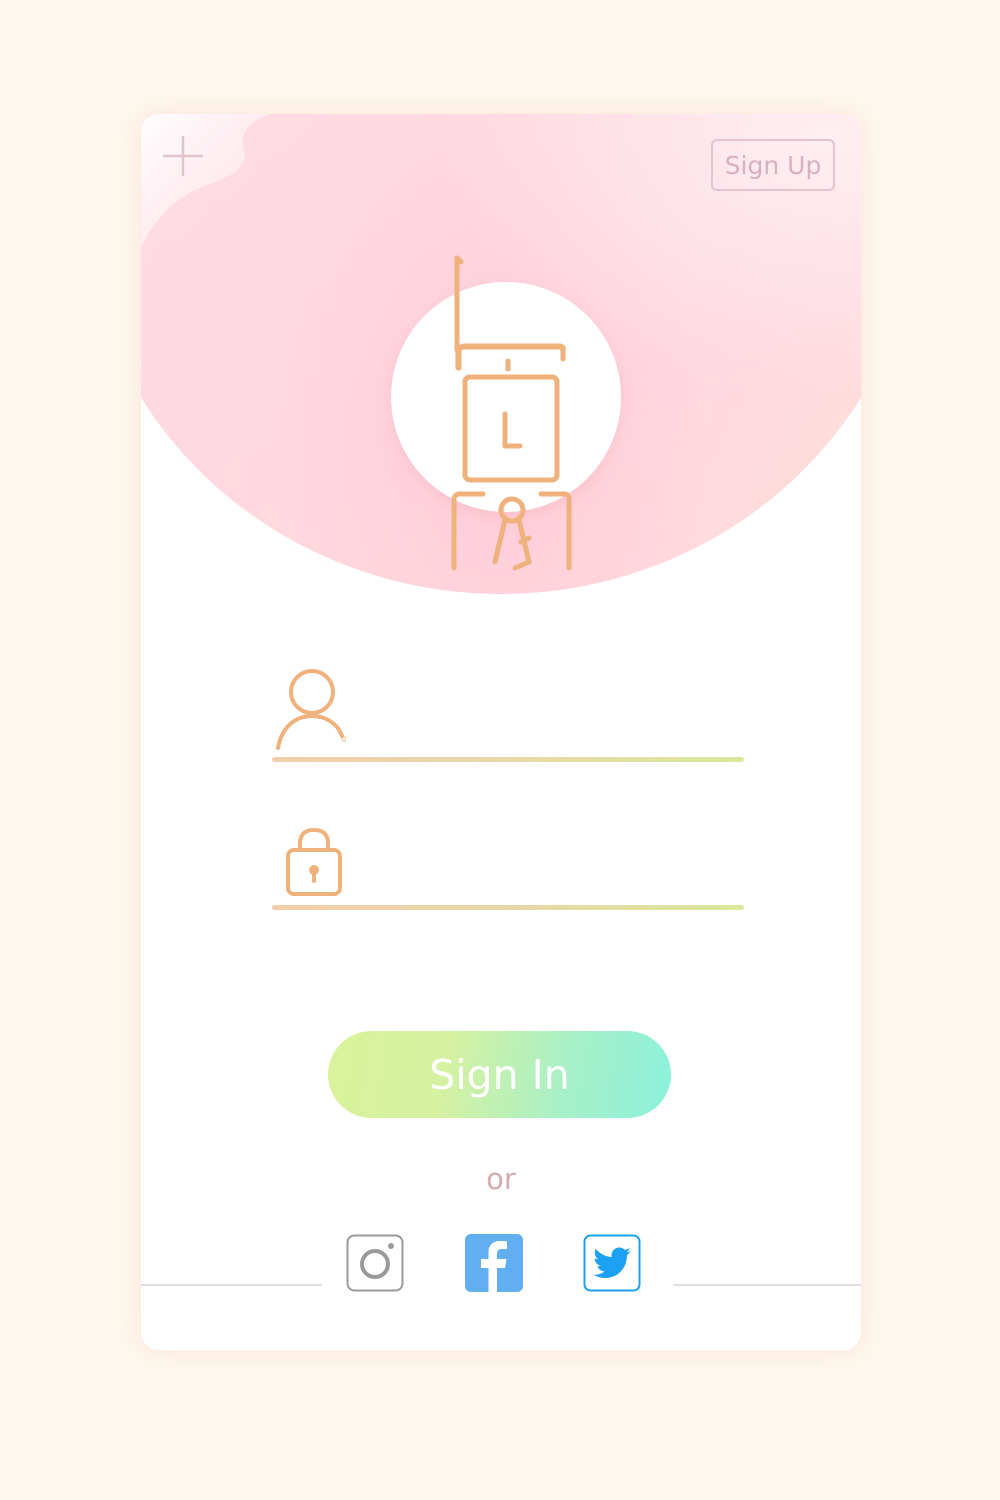 This screenshot has width=1000, height=1500. I want to click on username-underline, so click(508, 759).